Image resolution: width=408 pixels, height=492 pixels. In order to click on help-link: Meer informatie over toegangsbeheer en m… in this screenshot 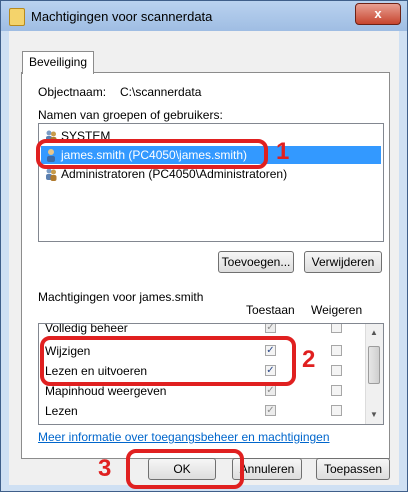, I will do `click(184, 437)`.